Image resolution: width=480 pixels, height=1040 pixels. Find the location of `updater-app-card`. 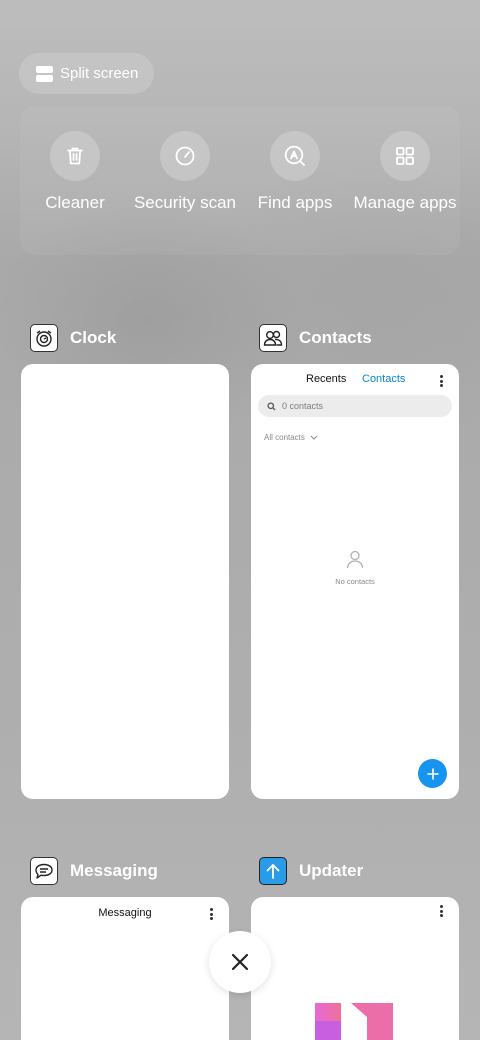

updater-app-card is located at coordinates (355, 968).